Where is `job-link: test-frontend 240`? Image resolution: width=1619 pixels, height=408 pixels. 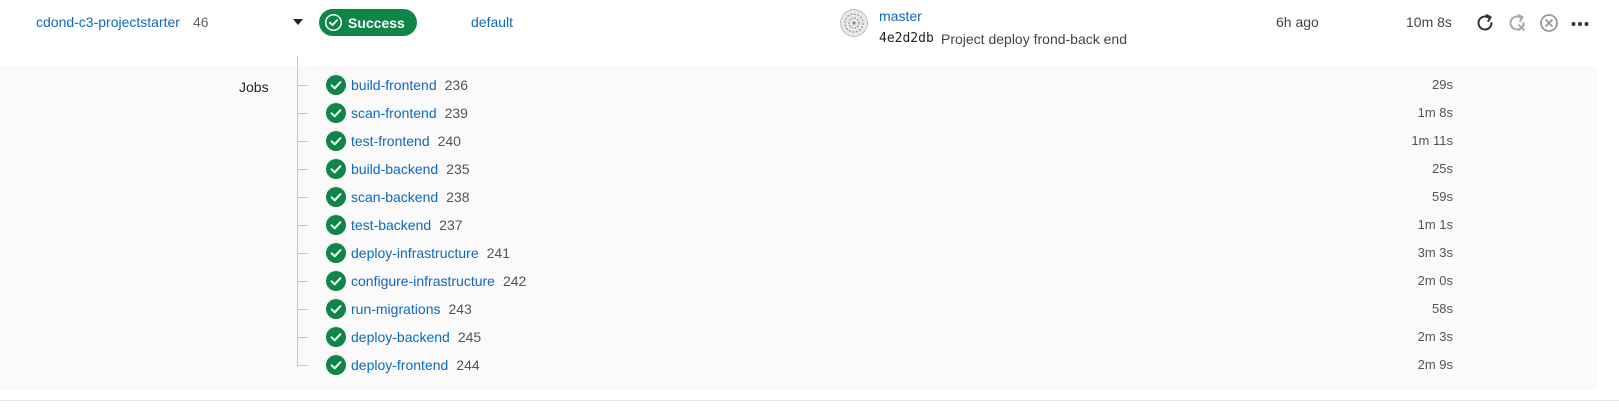
job-link: test-frontend 240 is located at coordinates (406, 141).